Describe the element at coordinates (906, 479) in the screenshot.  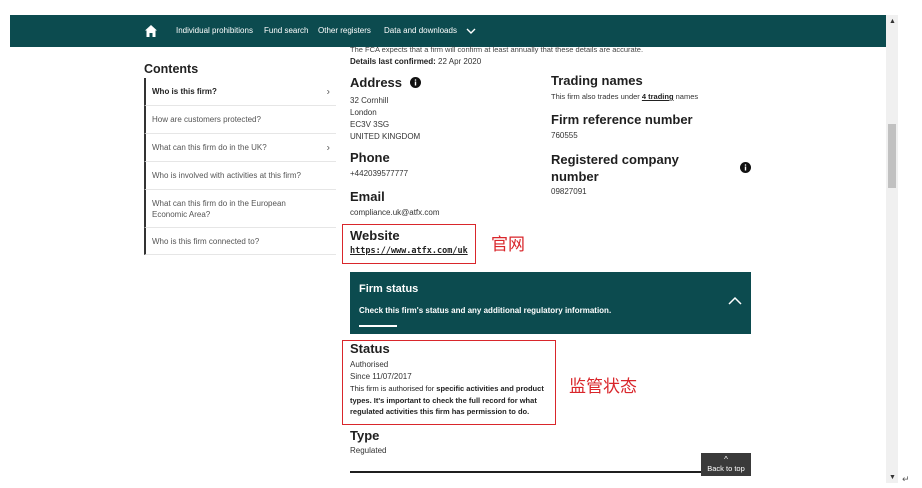
I see `return-mark-icon: ↵` at that location.